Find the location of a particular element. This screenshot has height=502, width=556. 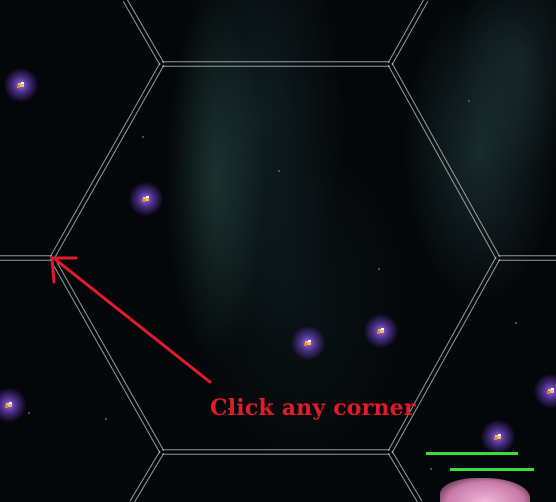

arrow-icon is located at coordinates (131, 320).